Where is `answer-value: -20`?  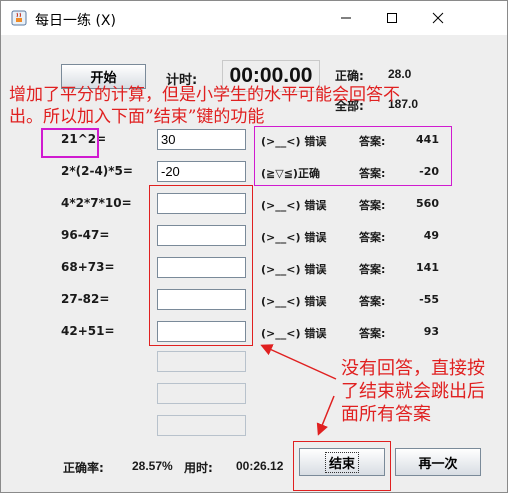
answer-value: -20 is located at coordinates (429, 171).